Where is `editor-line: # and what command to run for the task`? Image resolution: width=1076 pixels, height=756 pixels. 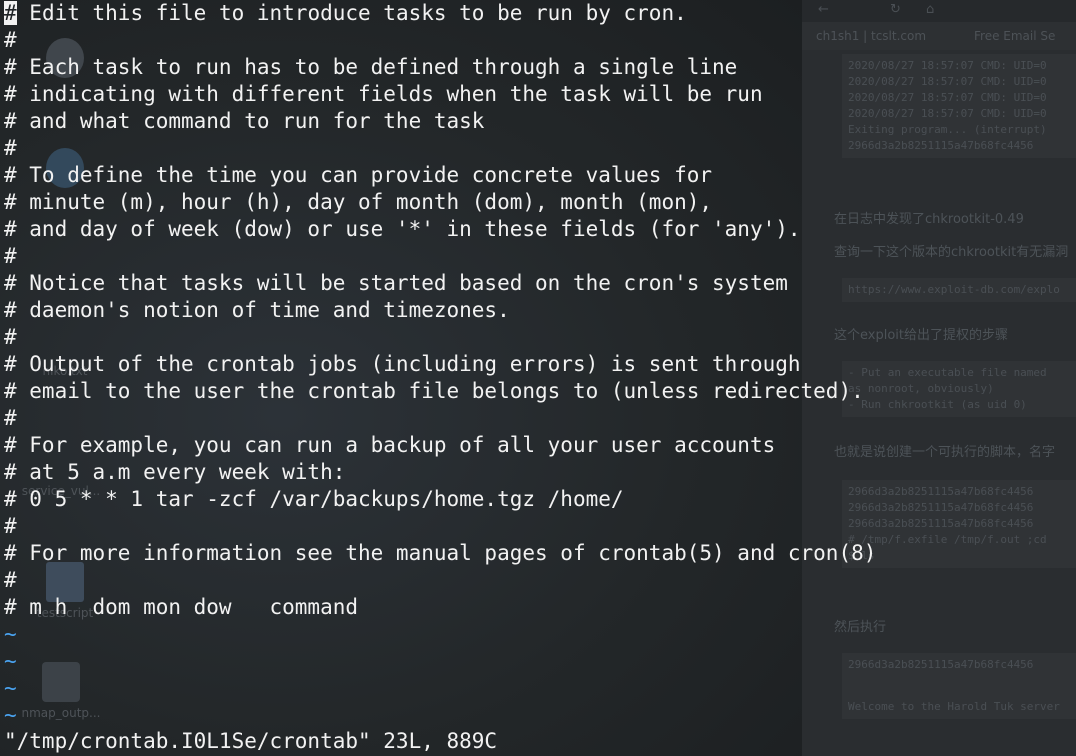
editor-line: # and what command to run for the task is located at coordinates (244, 121).